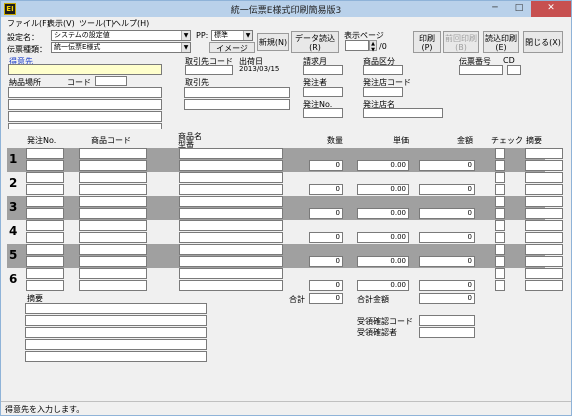 The height and width of the screenshot is (416, 572). I want to click on page-spinner: ▲ ▼, so click(373, 46).